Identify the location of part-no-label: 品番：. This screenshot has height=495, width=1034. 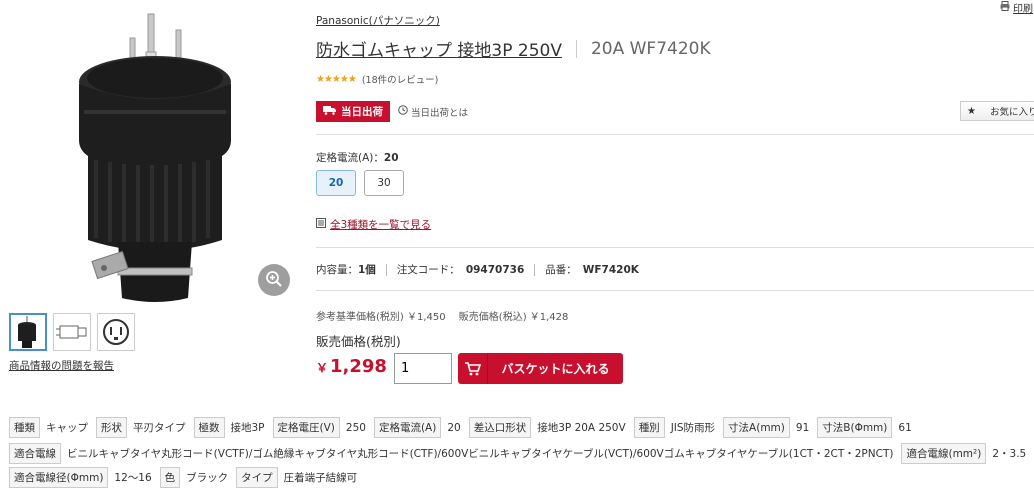
(561, 270).